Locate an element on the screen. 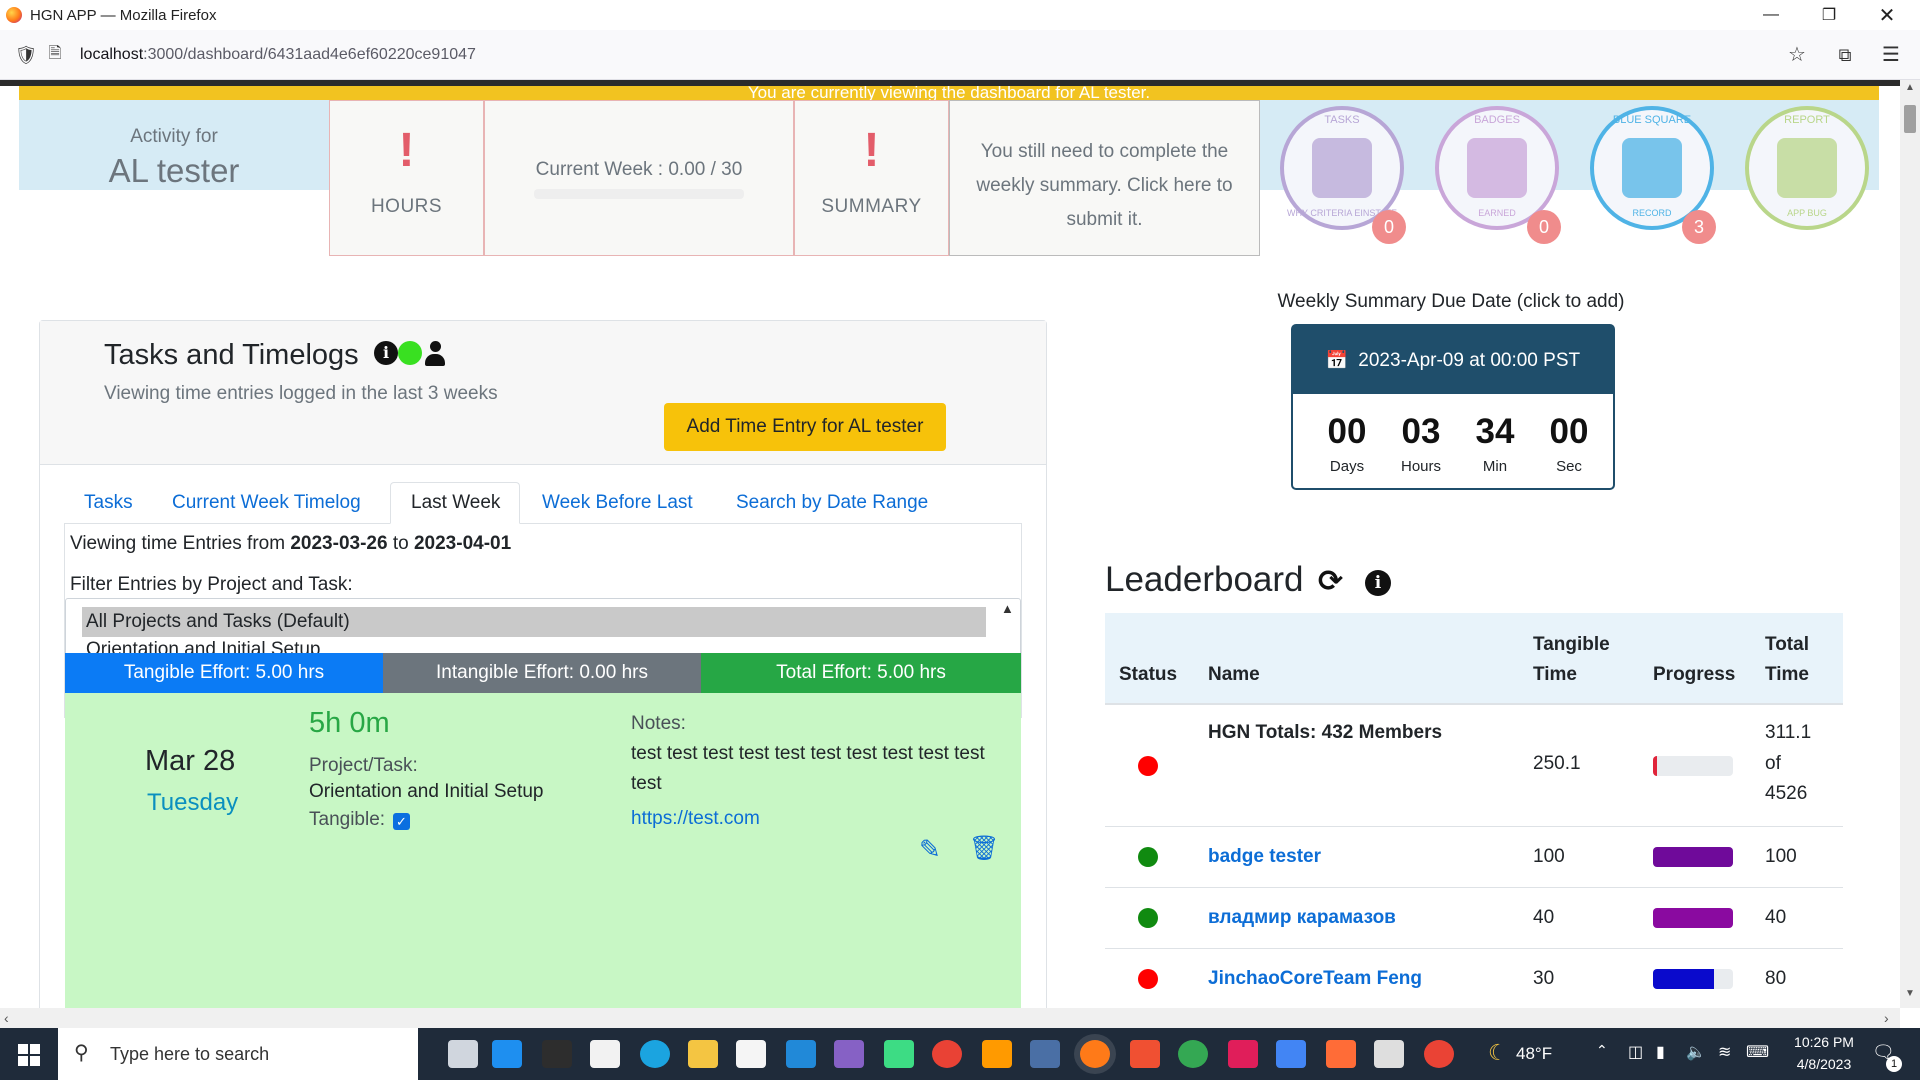  scroll-right-icon: › is located at coordinates (1886, 1018).